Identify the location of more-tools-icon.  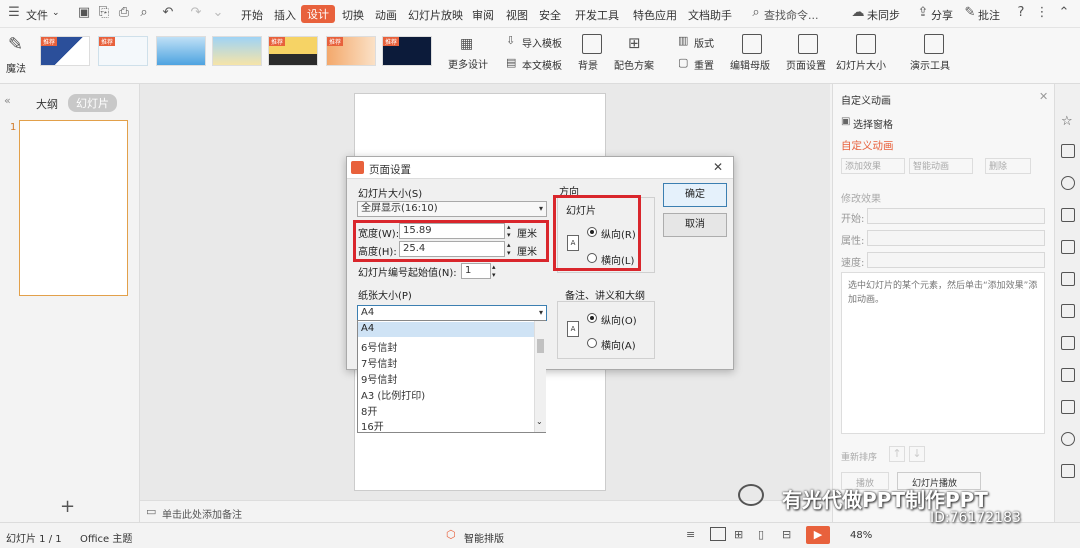
(1068, 471).